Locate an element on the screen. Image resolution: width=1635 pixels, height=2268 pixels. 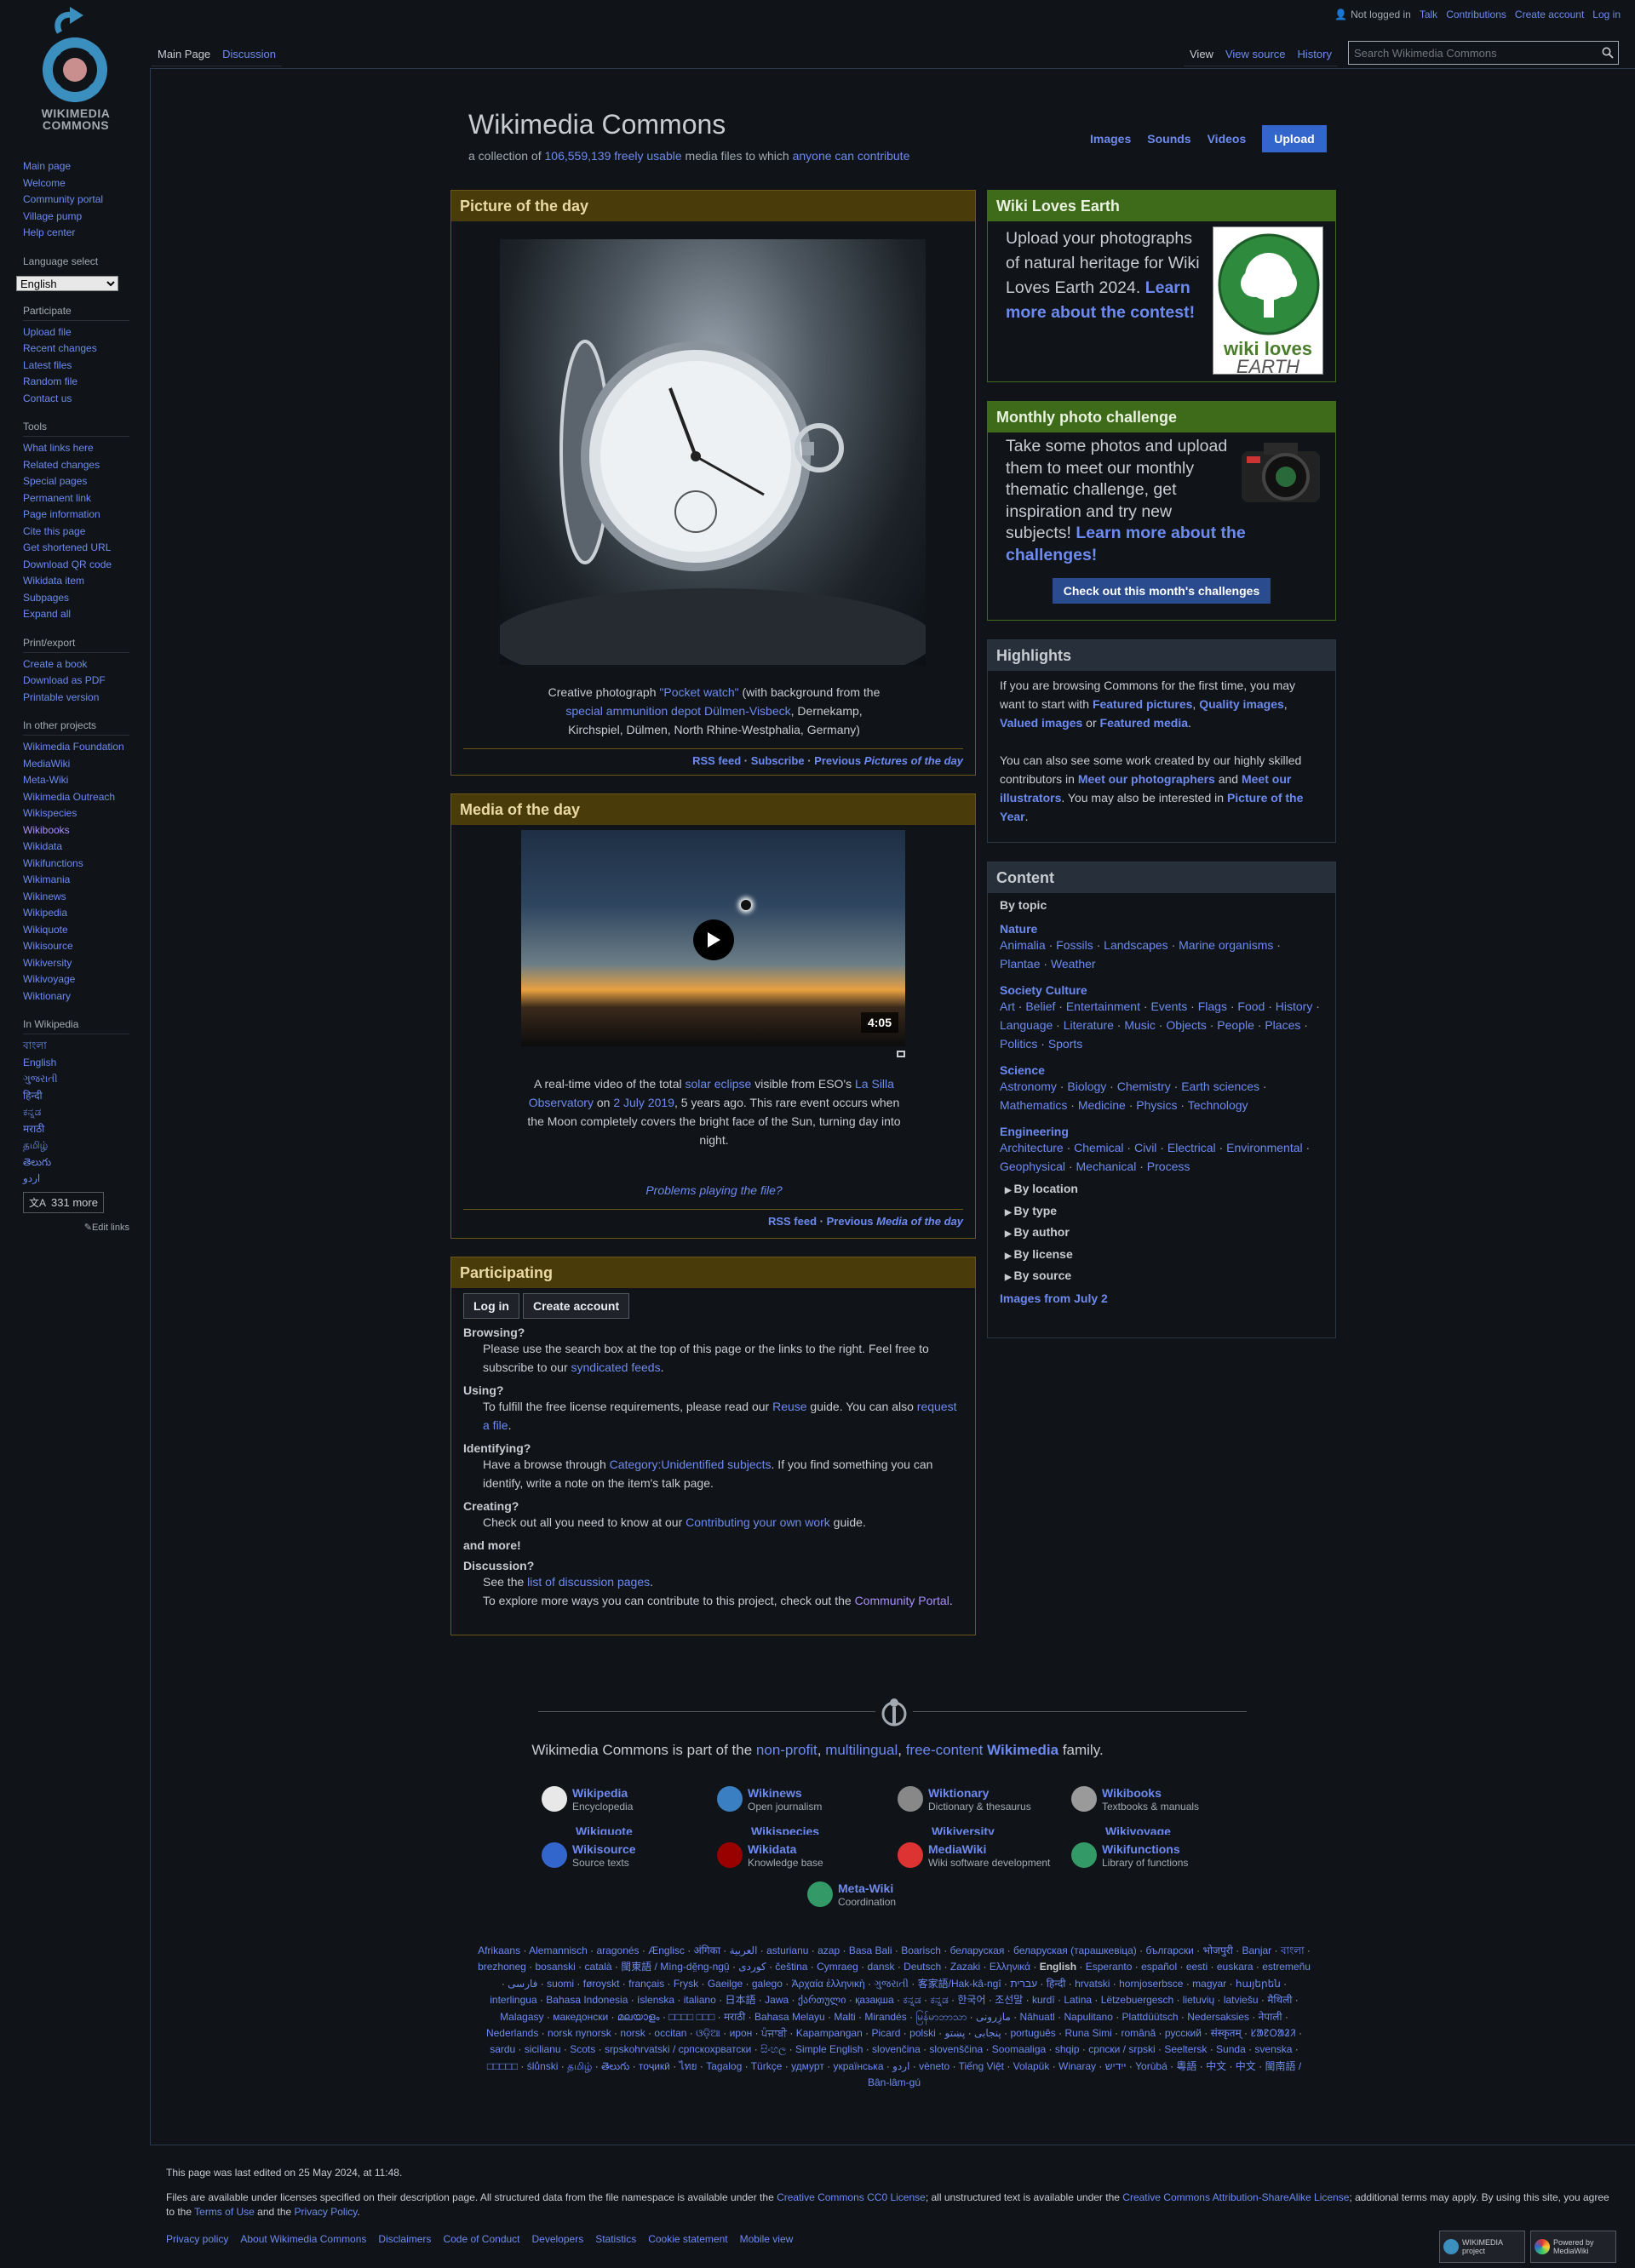
project-mediawiki: MediaWiki Wiki software development is located at coordinates (974, 1856).